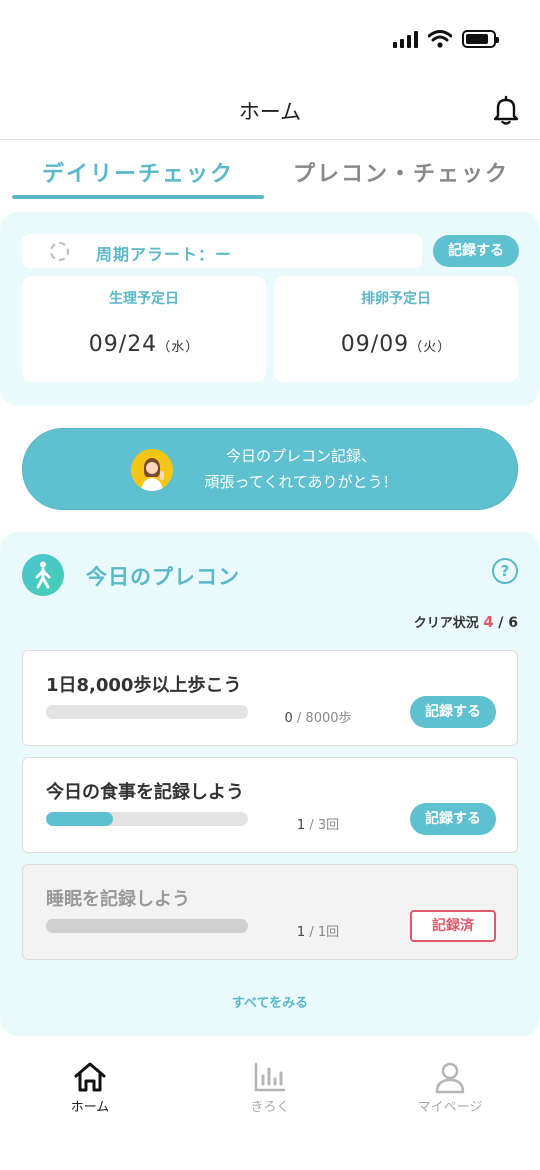 The width and height of the screenshot is (540, 1170). Describe the element at coordinates (446, 623) in the screenshot. I see `clear-status-label: クリア状況` at that location.